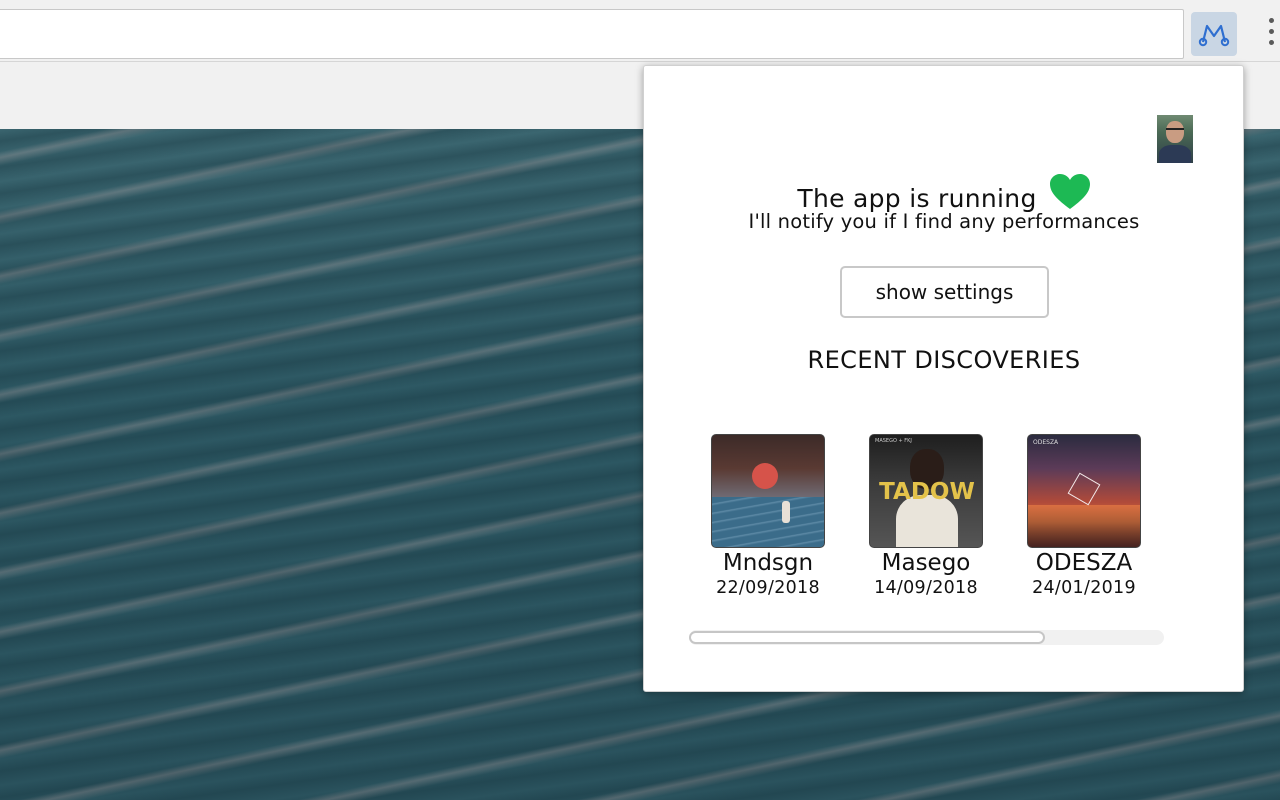 This screenshot has width=1280, height=800. What do you see at coordinates (917, 198) in the screenshot?
I see `status-title: The app is running` at bounding box center [917, 198].